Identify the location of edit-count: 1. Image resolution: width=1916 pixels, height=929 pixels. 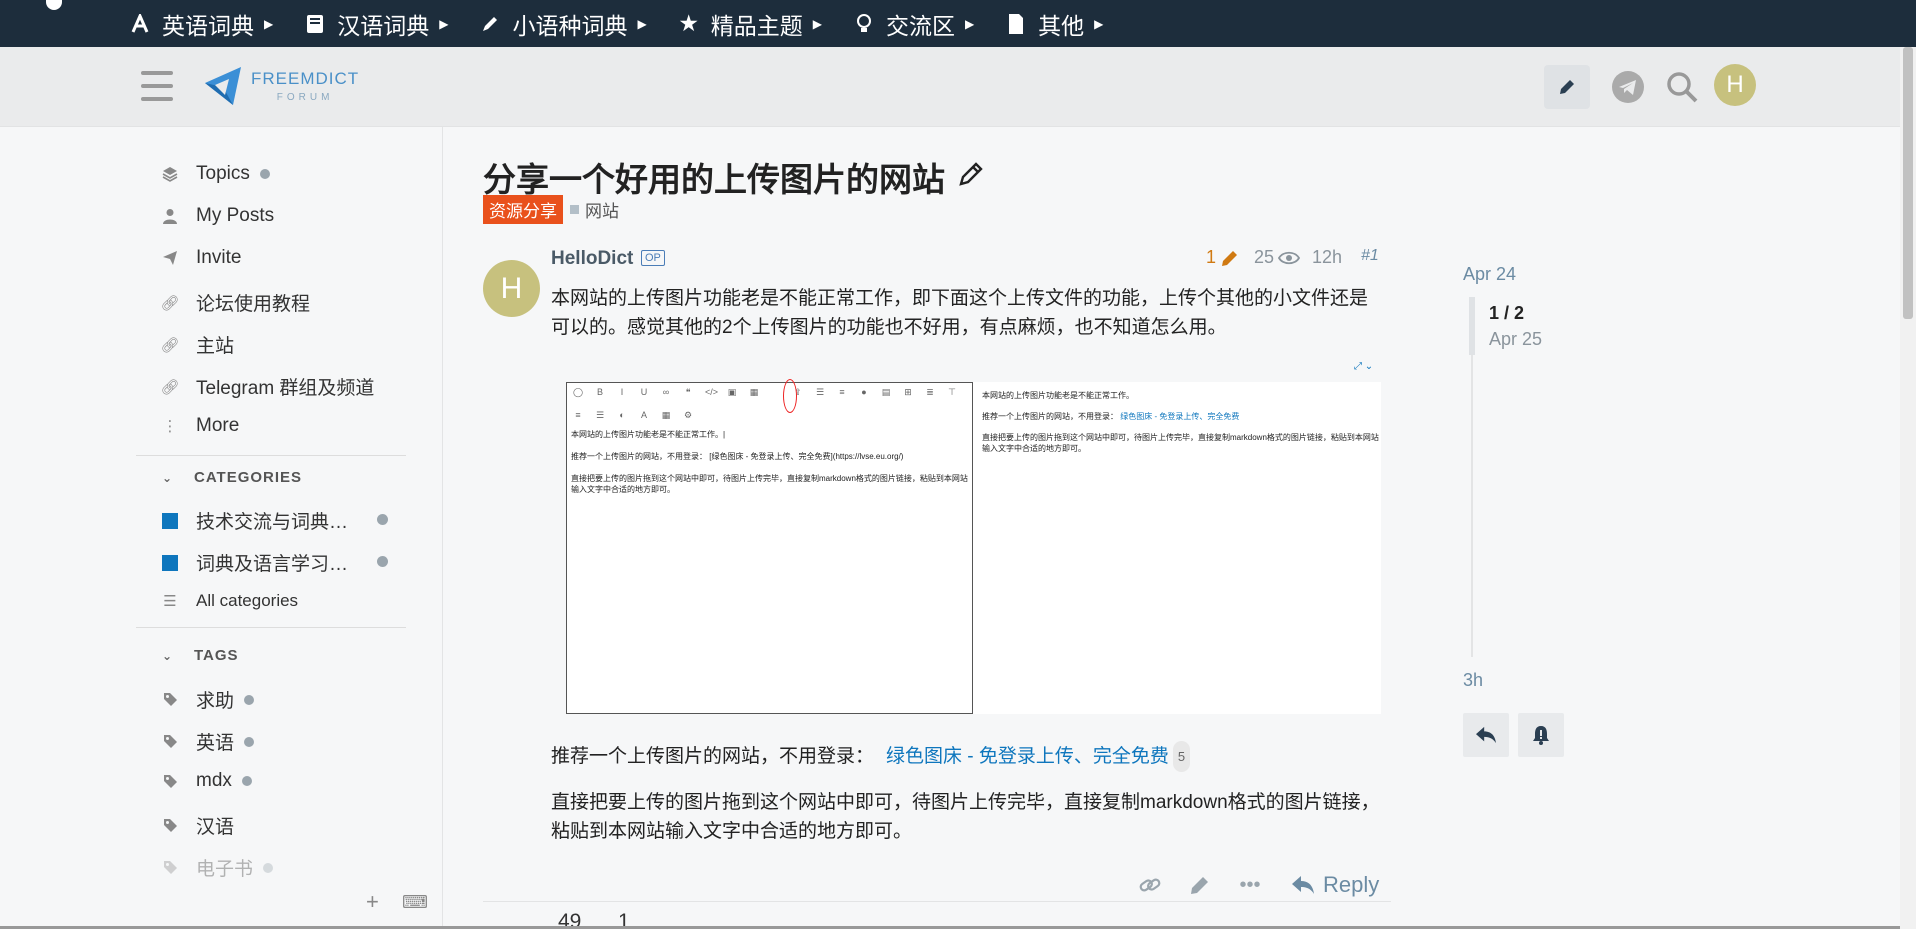
(1211, 257).